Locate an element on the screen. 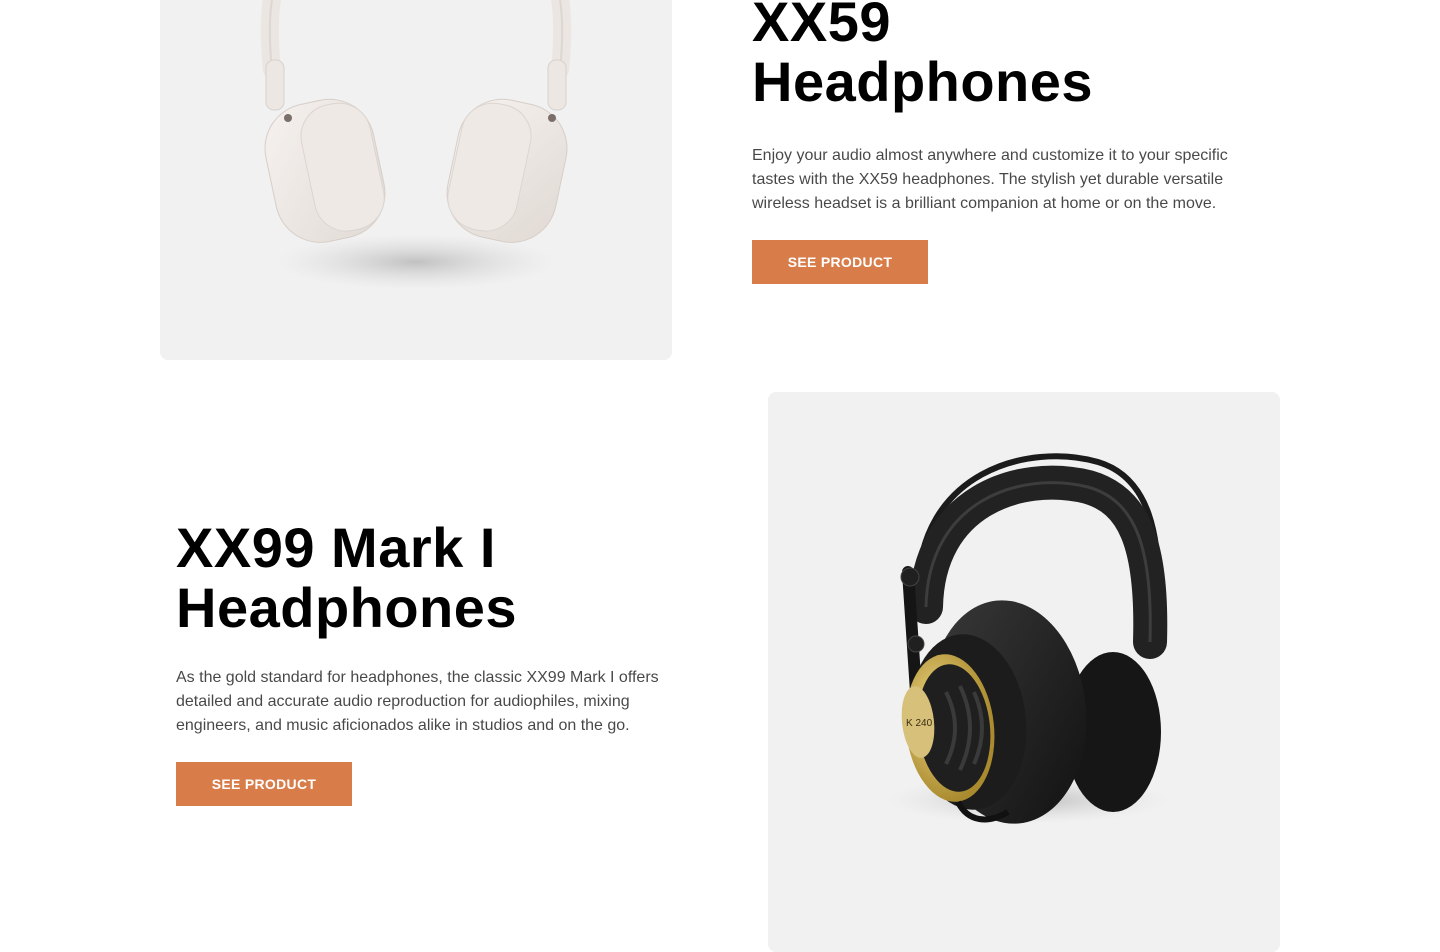  product-image-card is located at coordinates (416, 180).